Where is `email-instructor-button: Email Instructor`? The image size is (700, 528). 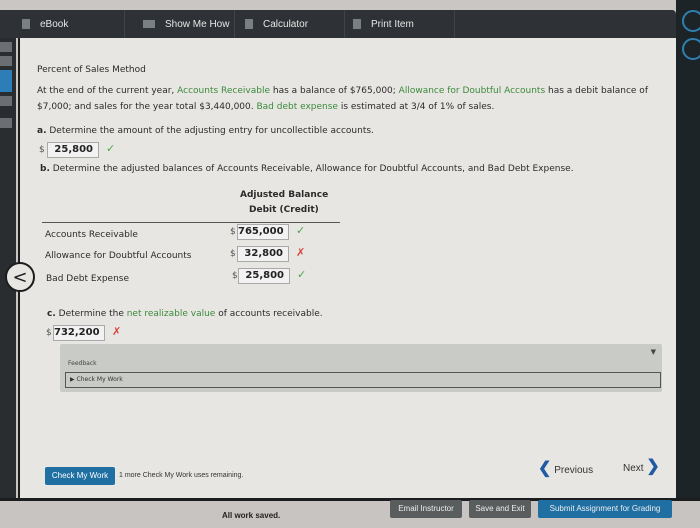 email-instructor-button: Email Instructor is located at coordinates (426, 509).